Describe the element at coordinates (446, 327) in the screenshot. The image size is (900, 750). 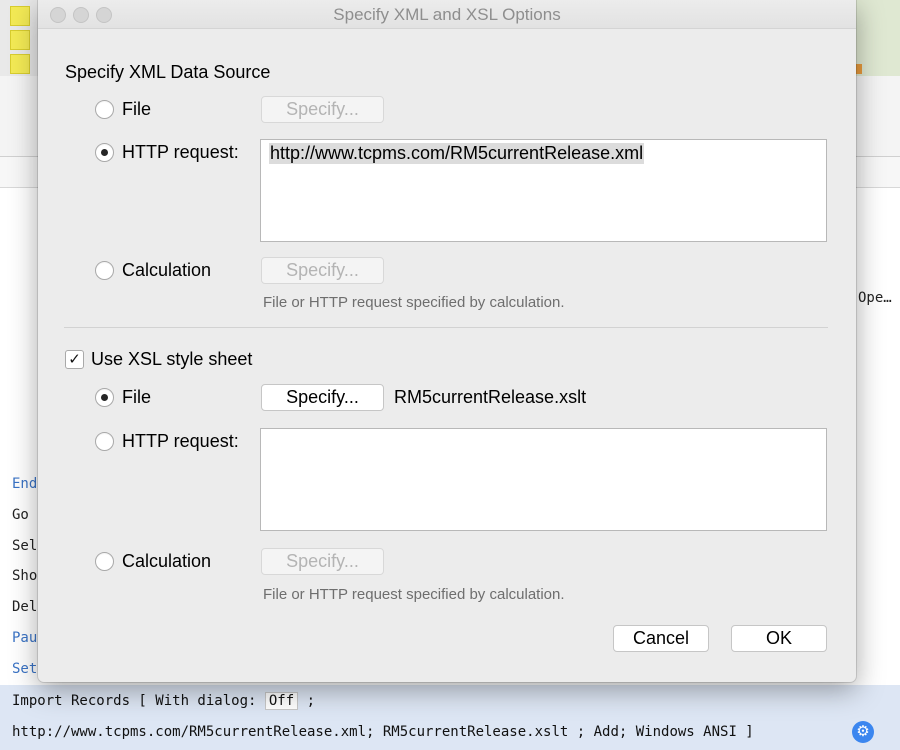
I see `section-divider` at that location.